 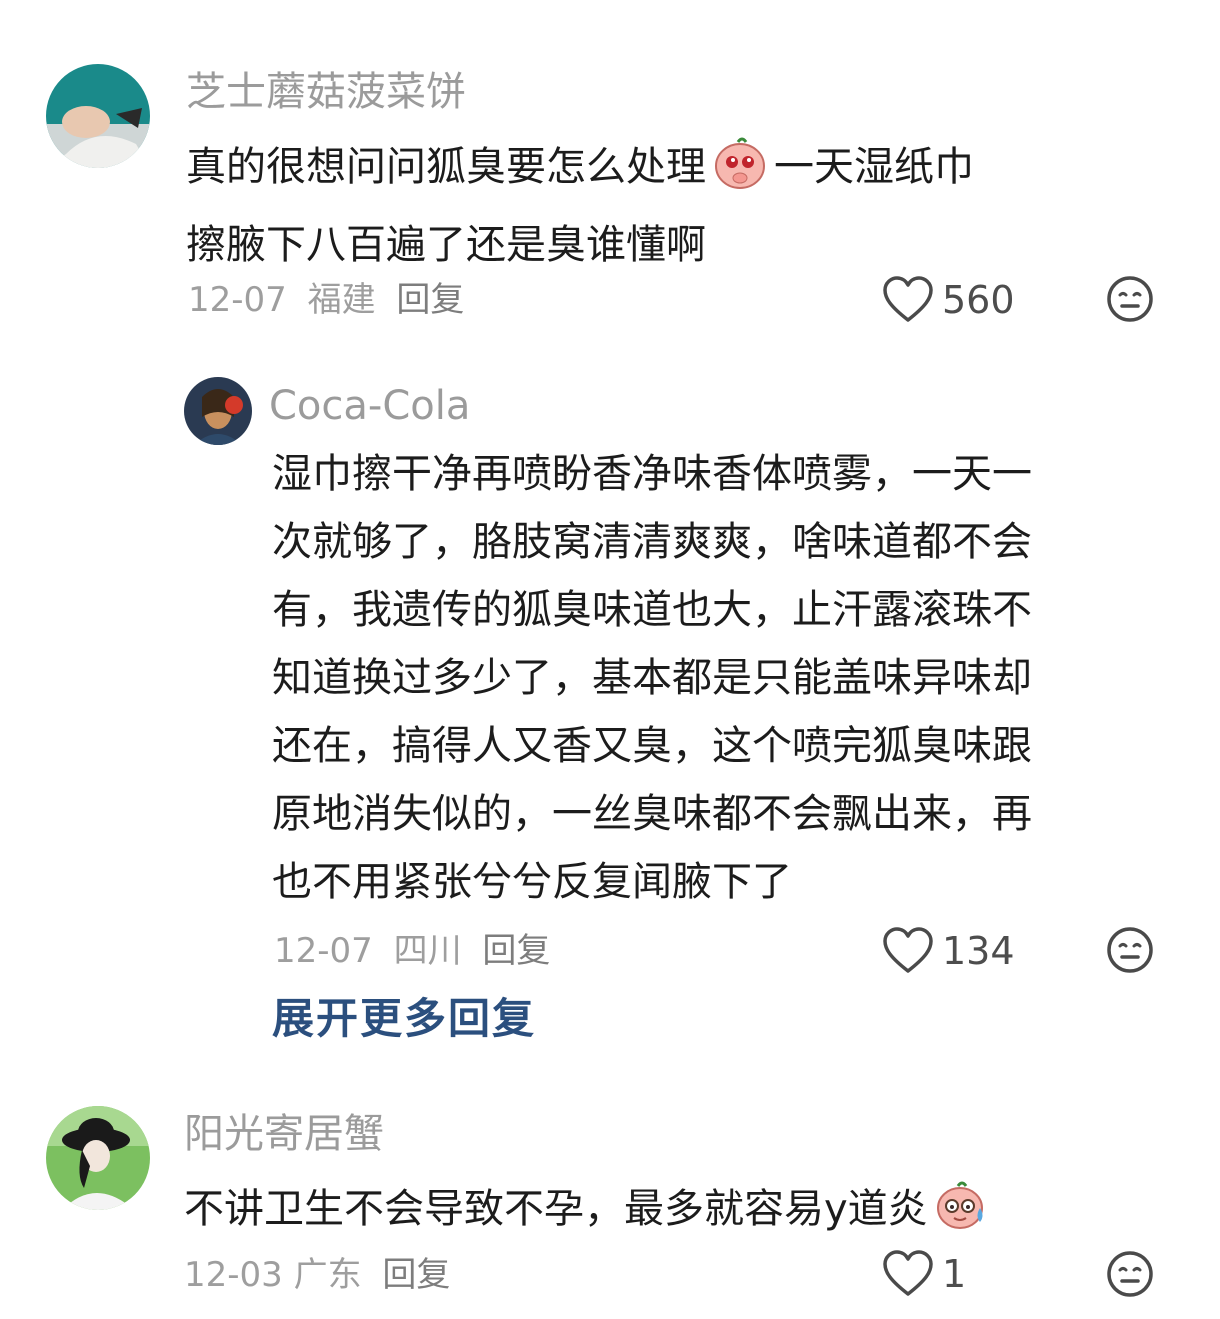 I want to click on comment-text: 不讲卫生不会导致不孕，最多就容易y道炎, so click(x=679, y=1214).